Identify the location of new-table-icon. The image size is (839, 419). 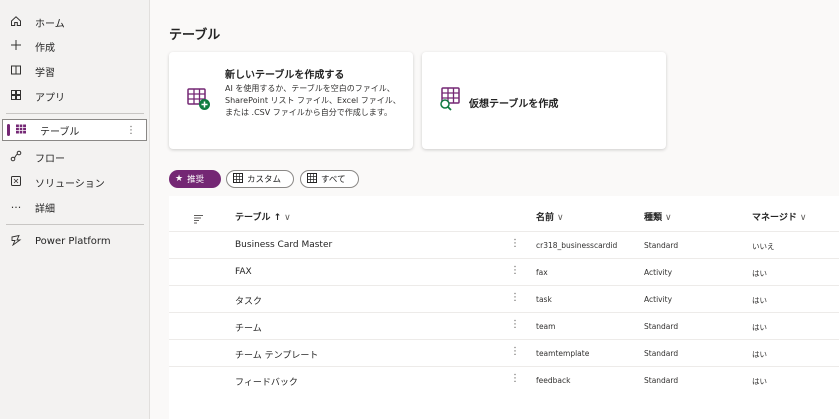
(199, 101).